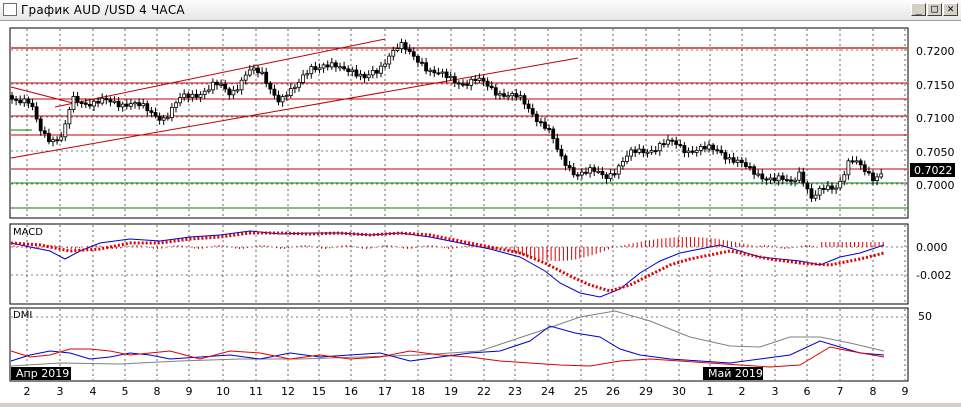  What do you see at coordinates (103, 10) in the screenshot?
I see `window-title: График AUD /USD 4 ЧАСА` at bounding box center [103, 10].